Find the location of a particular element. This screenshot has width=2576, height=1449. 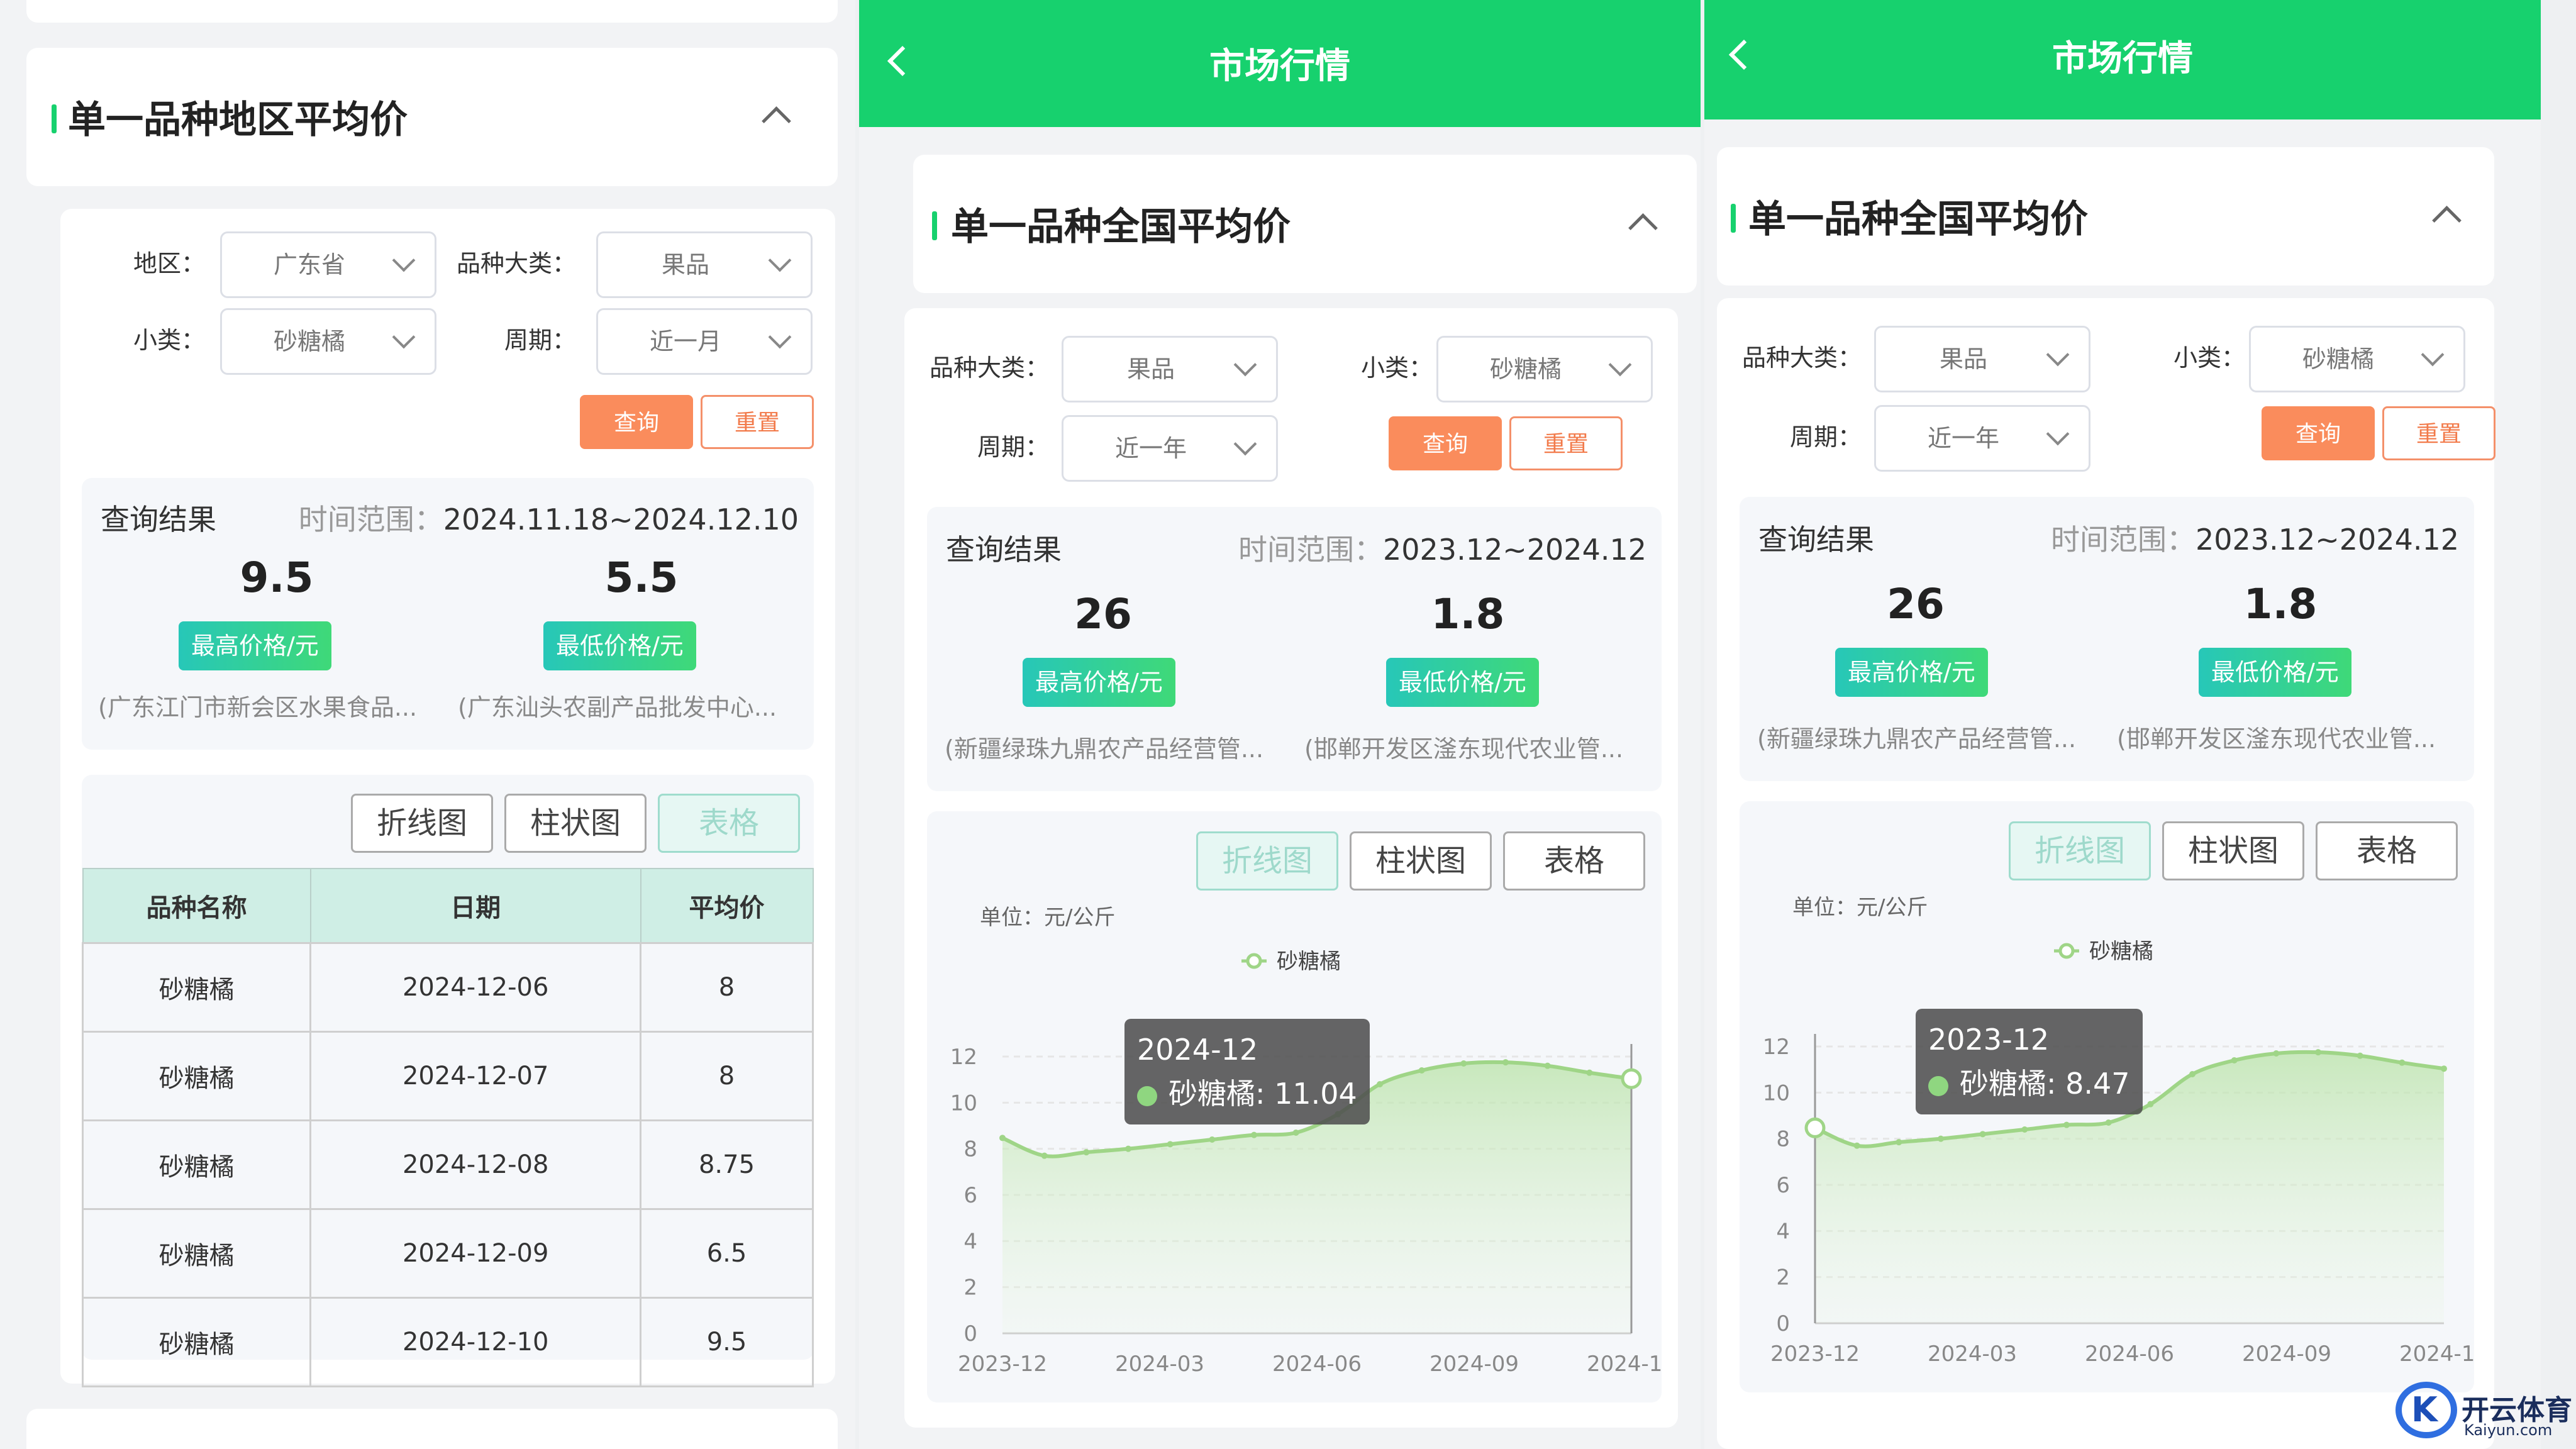

table-header-row: 品种名称 日期 平均价 is located at coordinates (448, 906).